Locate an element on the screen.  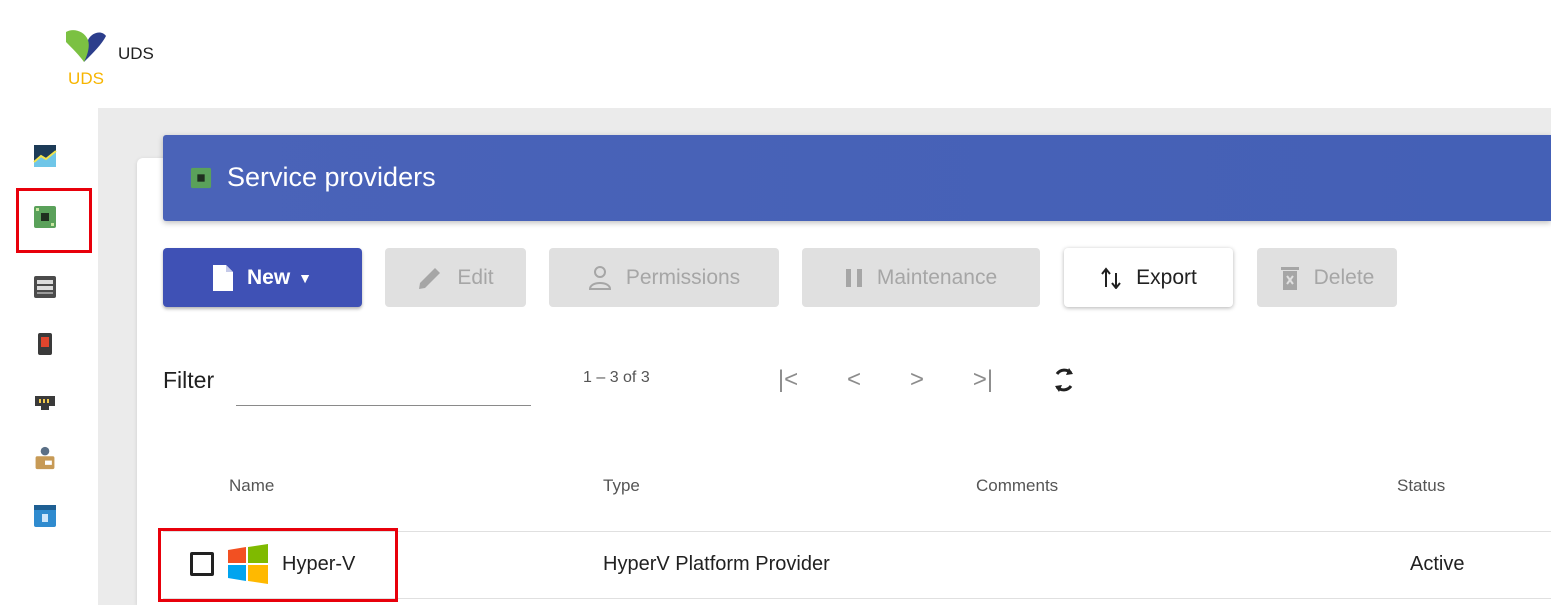
calendar-grid-icon is located at coordinates (45, 516).